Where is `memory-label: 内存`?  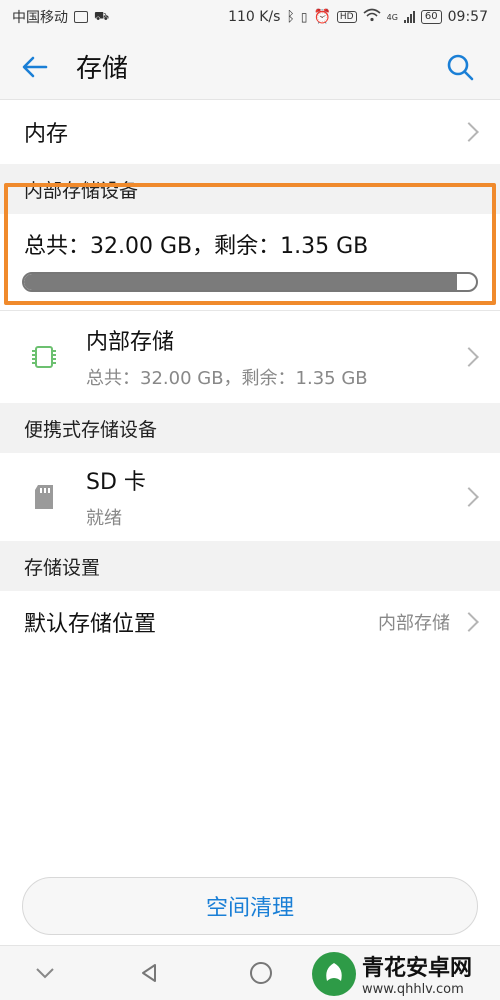 memory-label: 内存 is located at coordinates (46, 134).